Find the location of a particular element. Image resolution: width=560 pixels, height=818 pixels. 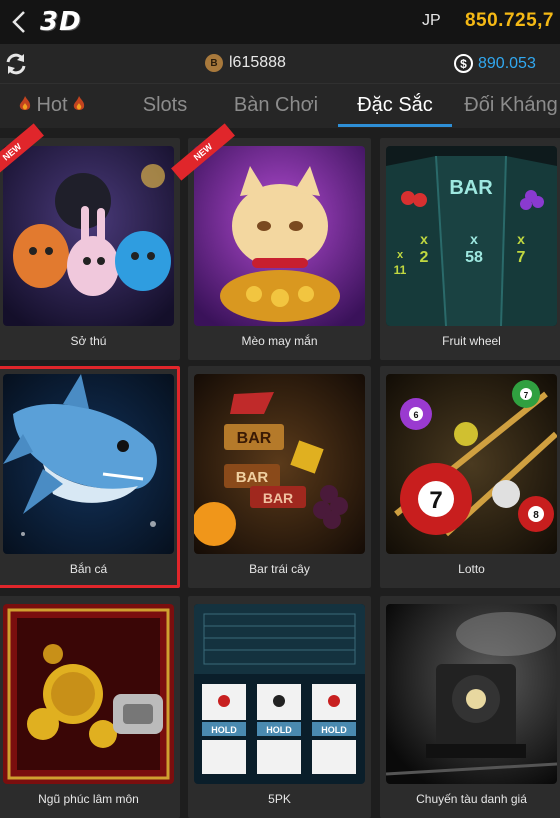

game-thumbnail: BAR x 2 x 58 x 7 x 11 is located at coordinates (471, 236).